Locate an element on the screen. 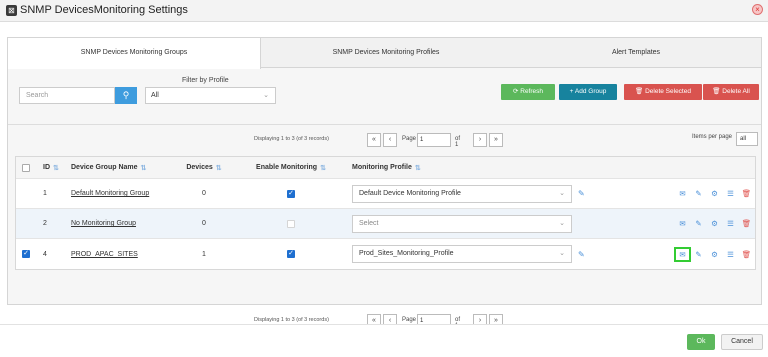 The width and height of the screenshot is (768, 357). items-per-page-select: all is located at coordinates (747, 139).